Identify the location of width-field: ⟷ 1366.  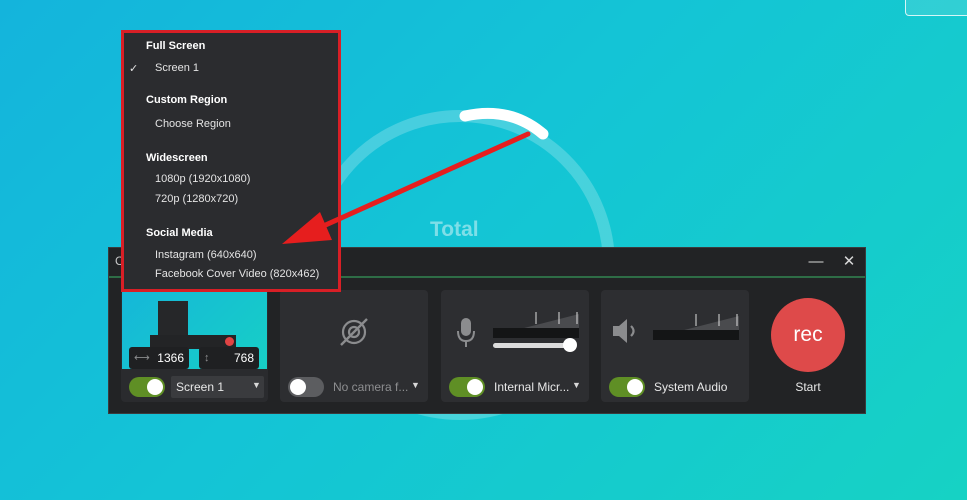
(159, 358).